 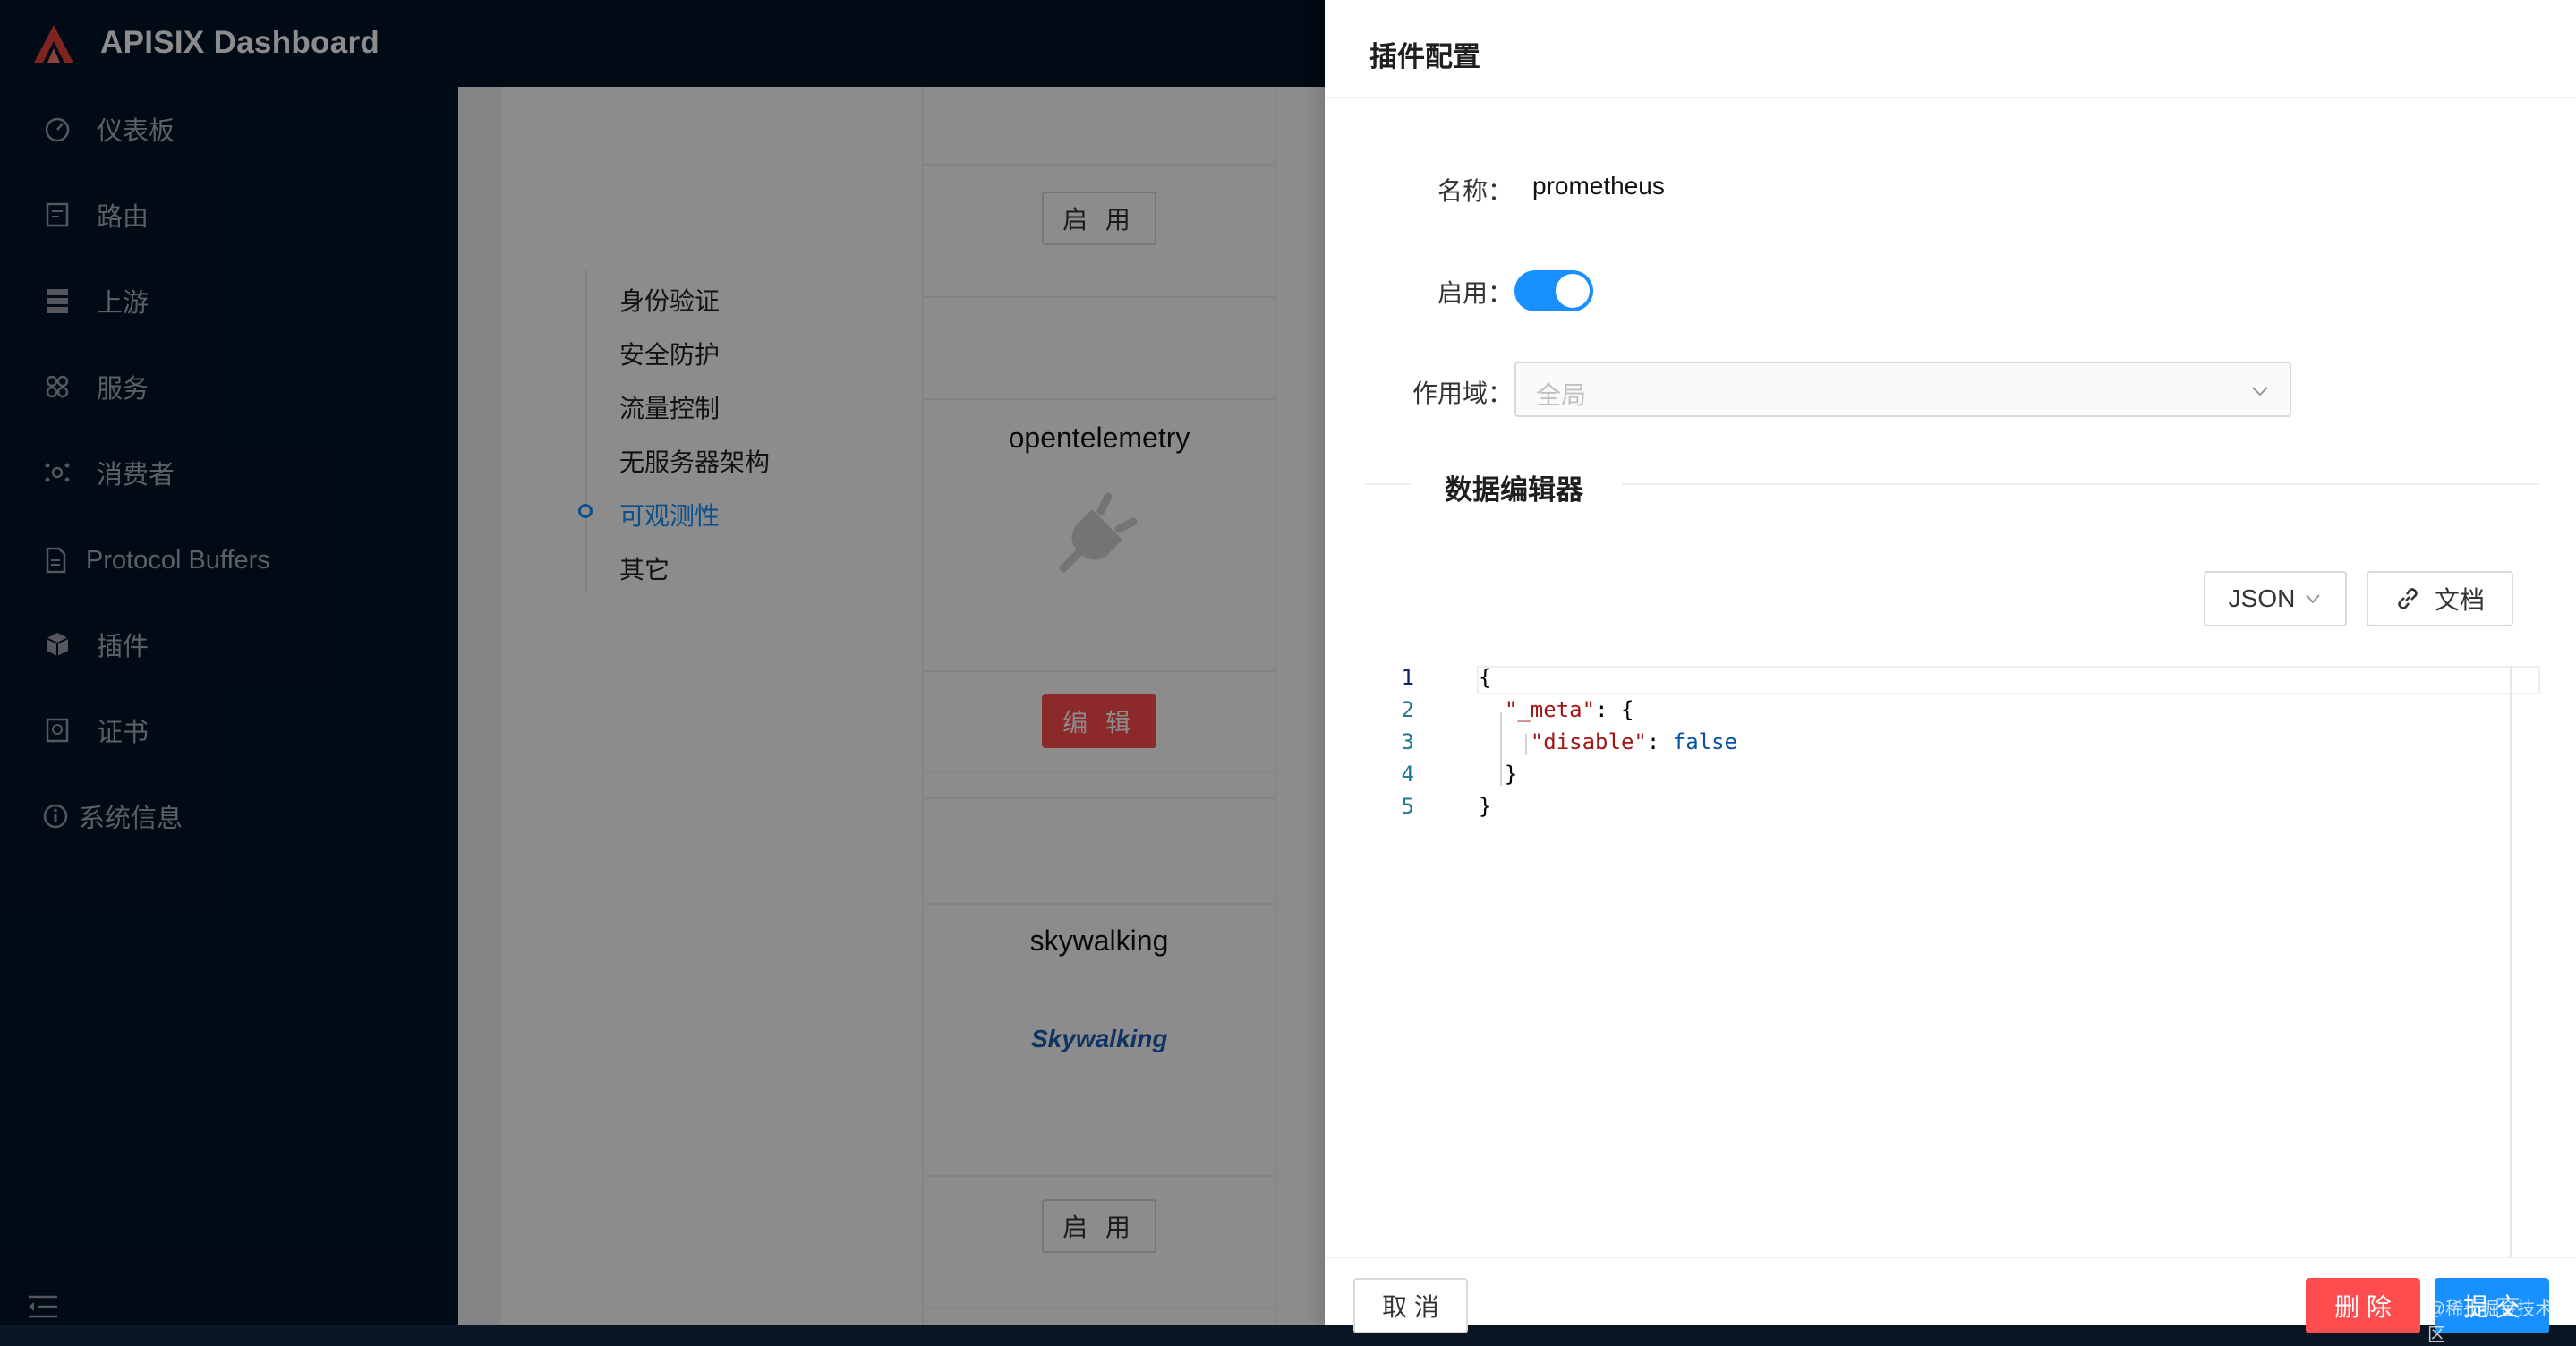 What do you see at coordinates (1424, 57) in the screenshot?
I see `drawer-title: 插件配置` at bounding box center [1424, 57].